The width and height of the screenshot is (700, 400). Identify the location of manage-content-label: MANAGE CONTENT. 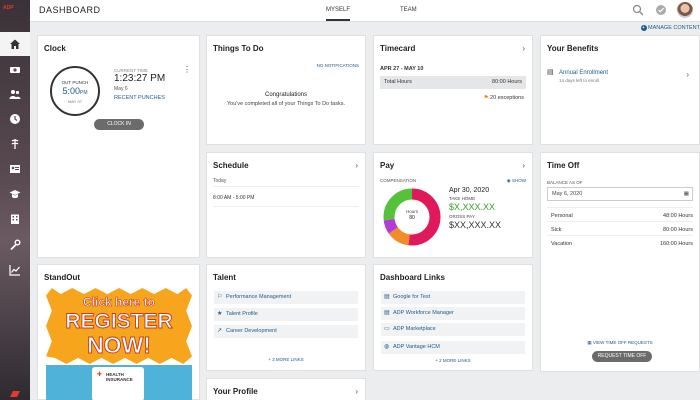
(674, 28).